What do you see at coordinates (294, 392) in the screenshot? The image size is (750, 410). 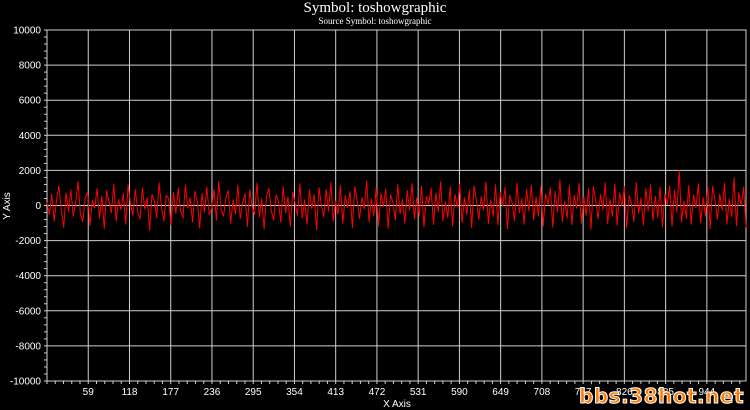 I see `x-tick-label: 354` at bounding box center [294, 392].